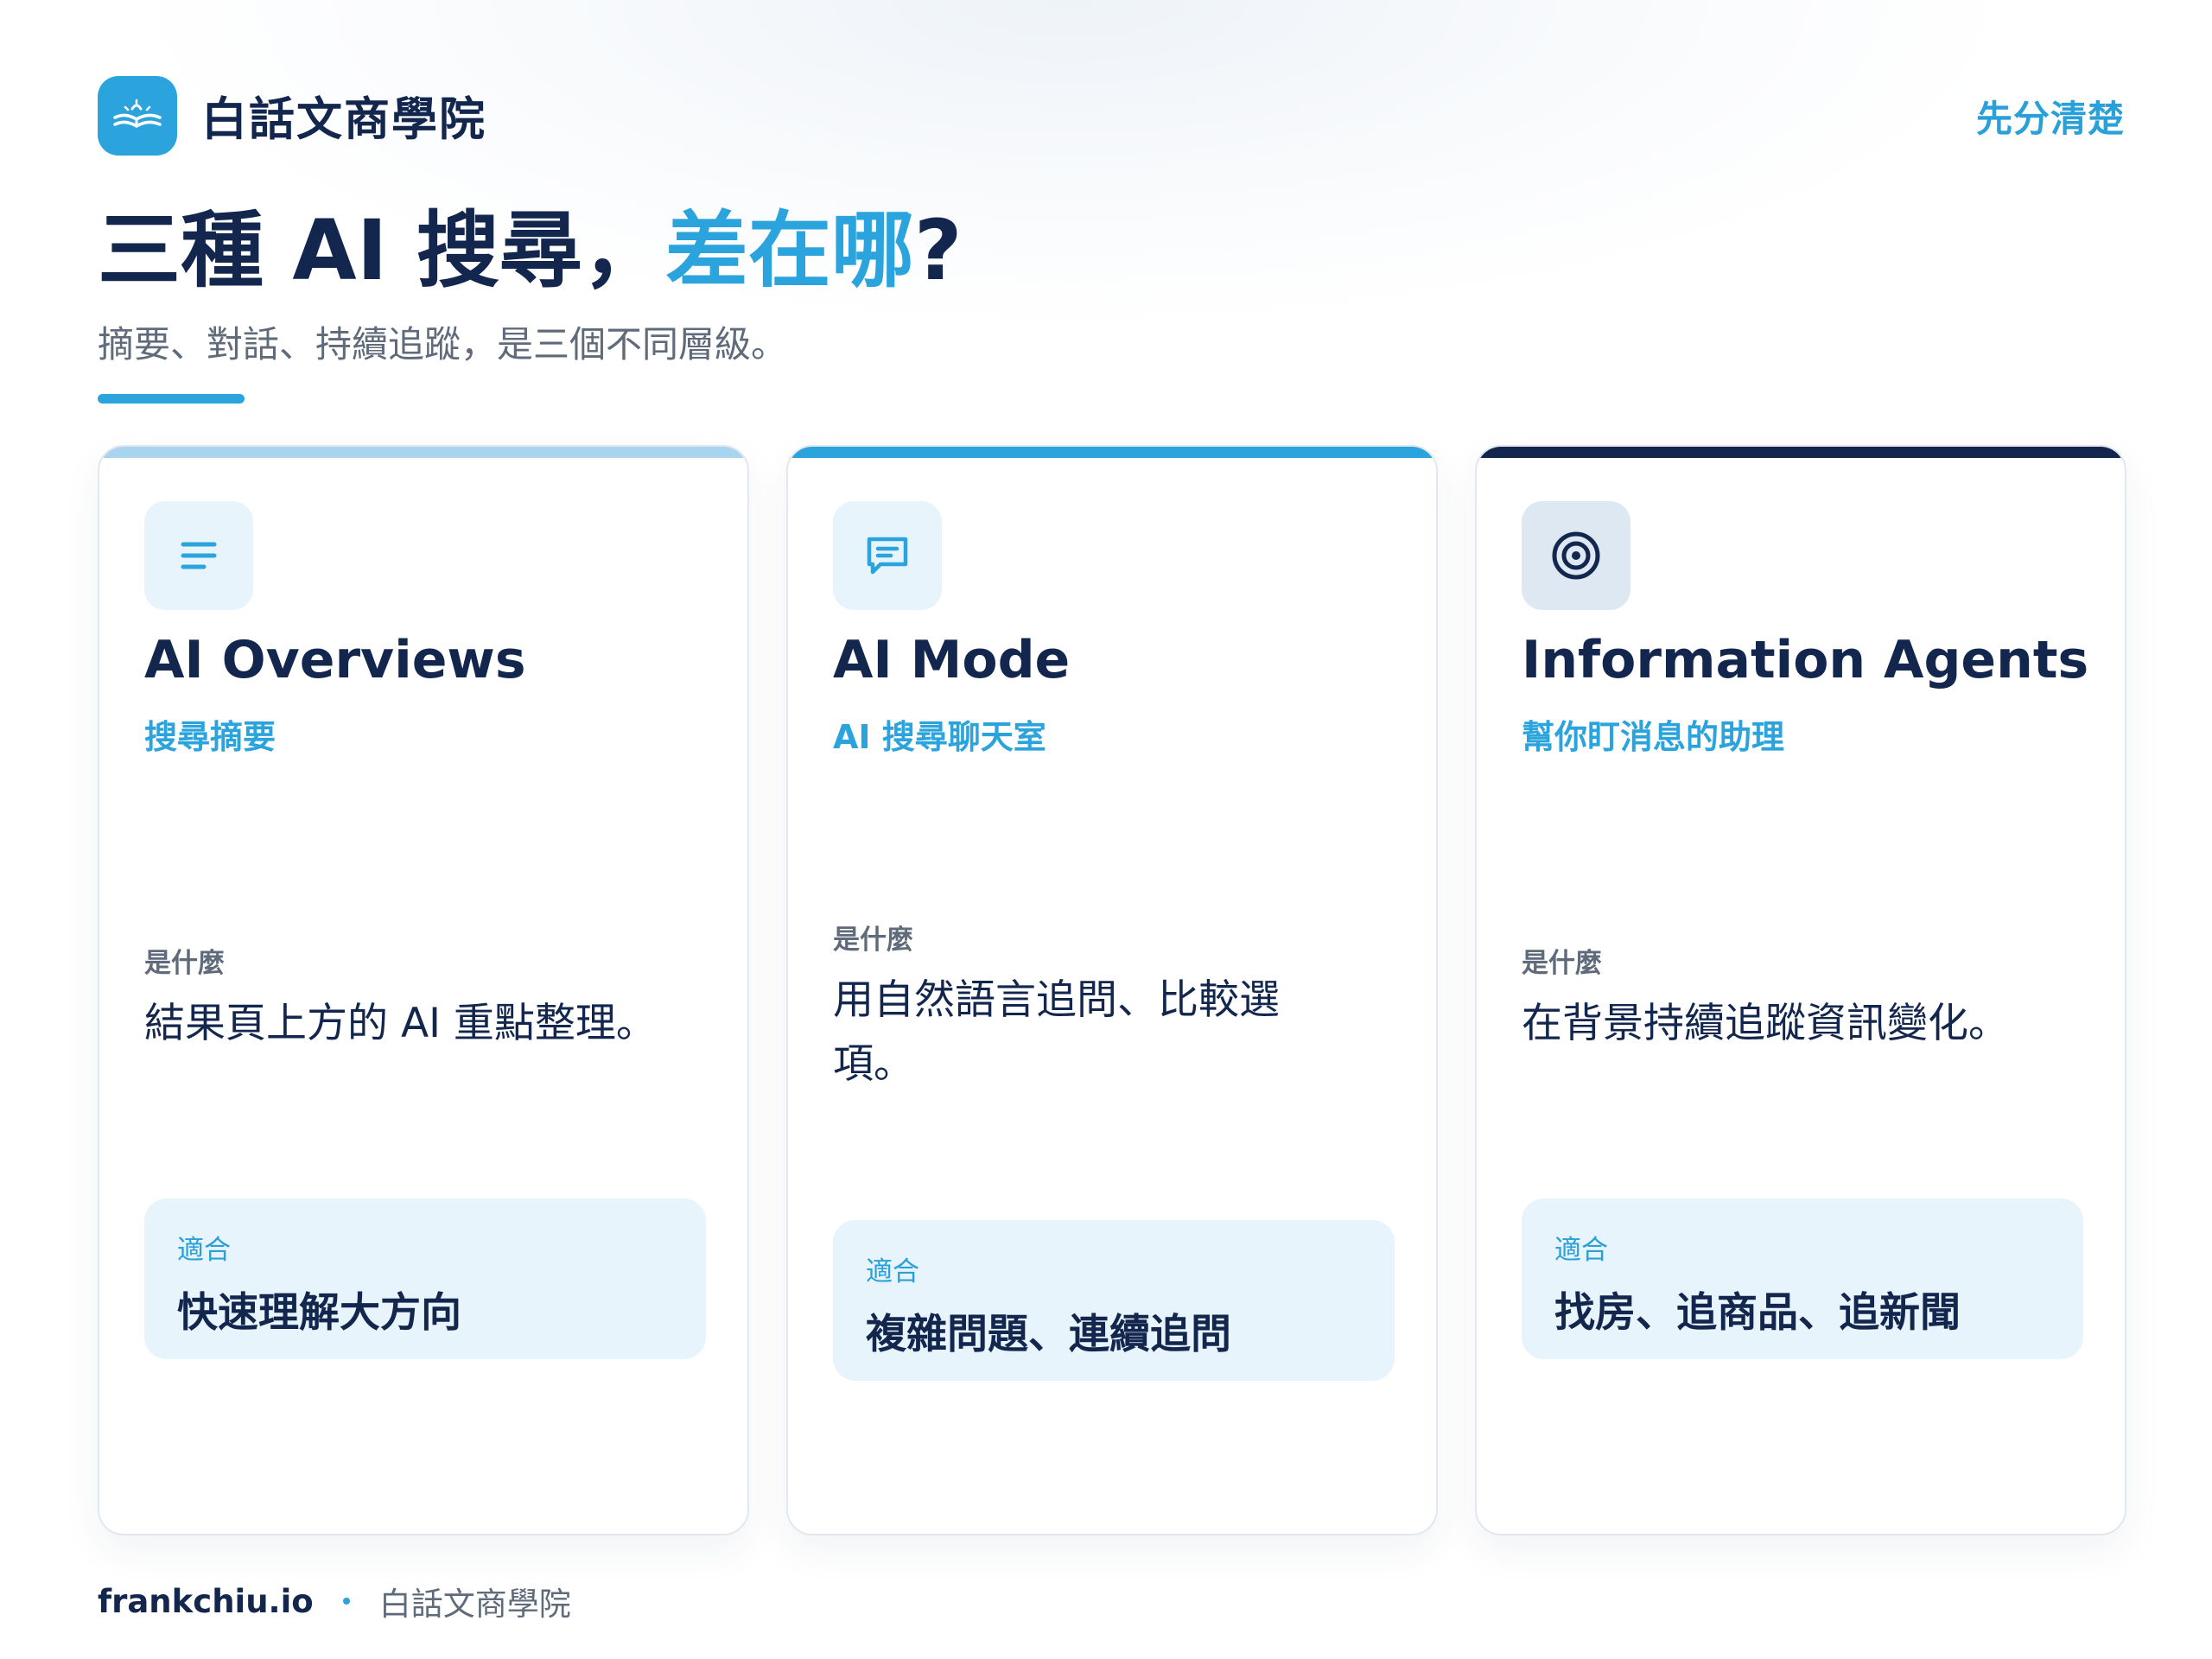 The height and width of the screenshot is (1659, 2212). Describe the element at coordinates (1048, 1334) in the screenshot. I see `fit-text: 複雜問題、連續追問` at that location.